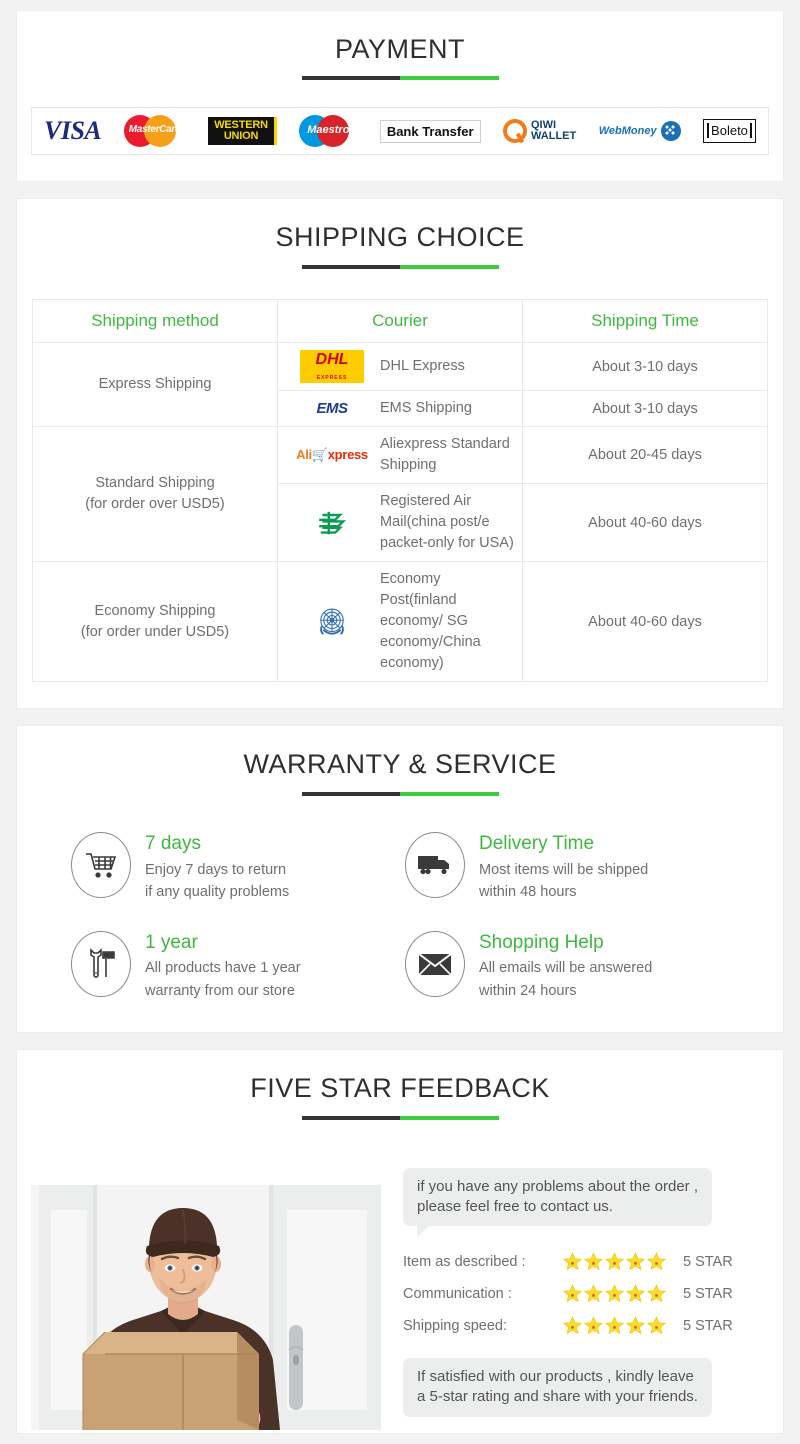 Image resolution: width=800 pixels, height=1444 pixels. I want to click on courier-label: Aliexpress Standard Shipping, so click(445, 455).